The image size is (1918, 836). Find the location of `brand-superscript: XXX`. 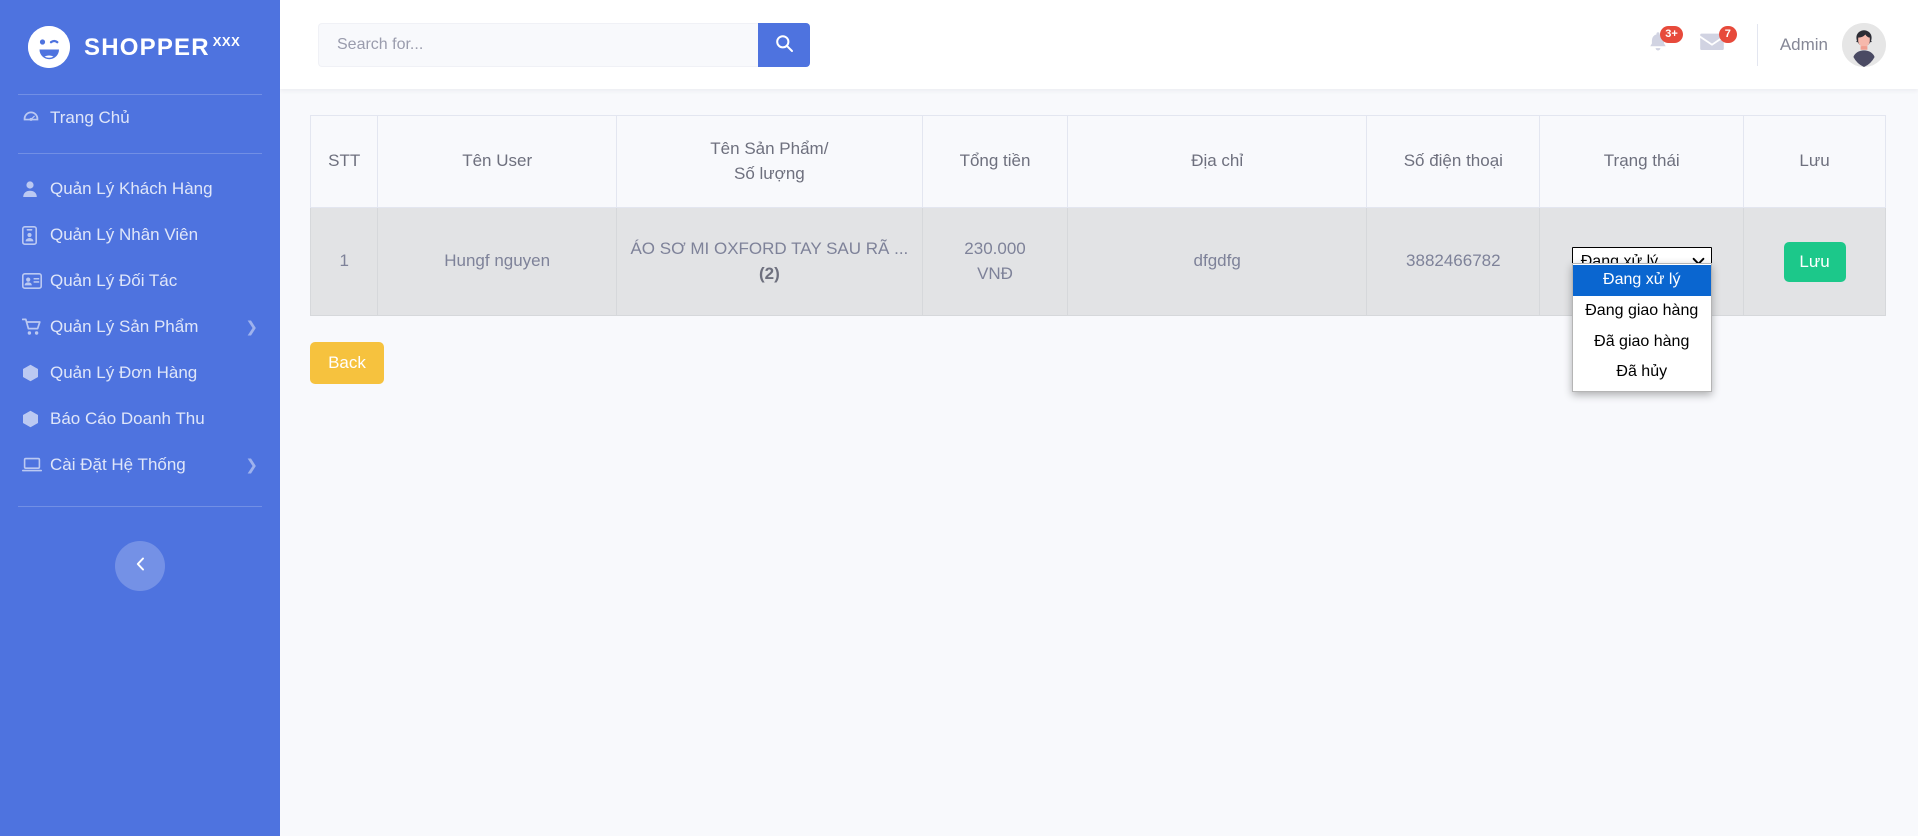

brand-superscript: XXX is located at coordinates (226, 41).